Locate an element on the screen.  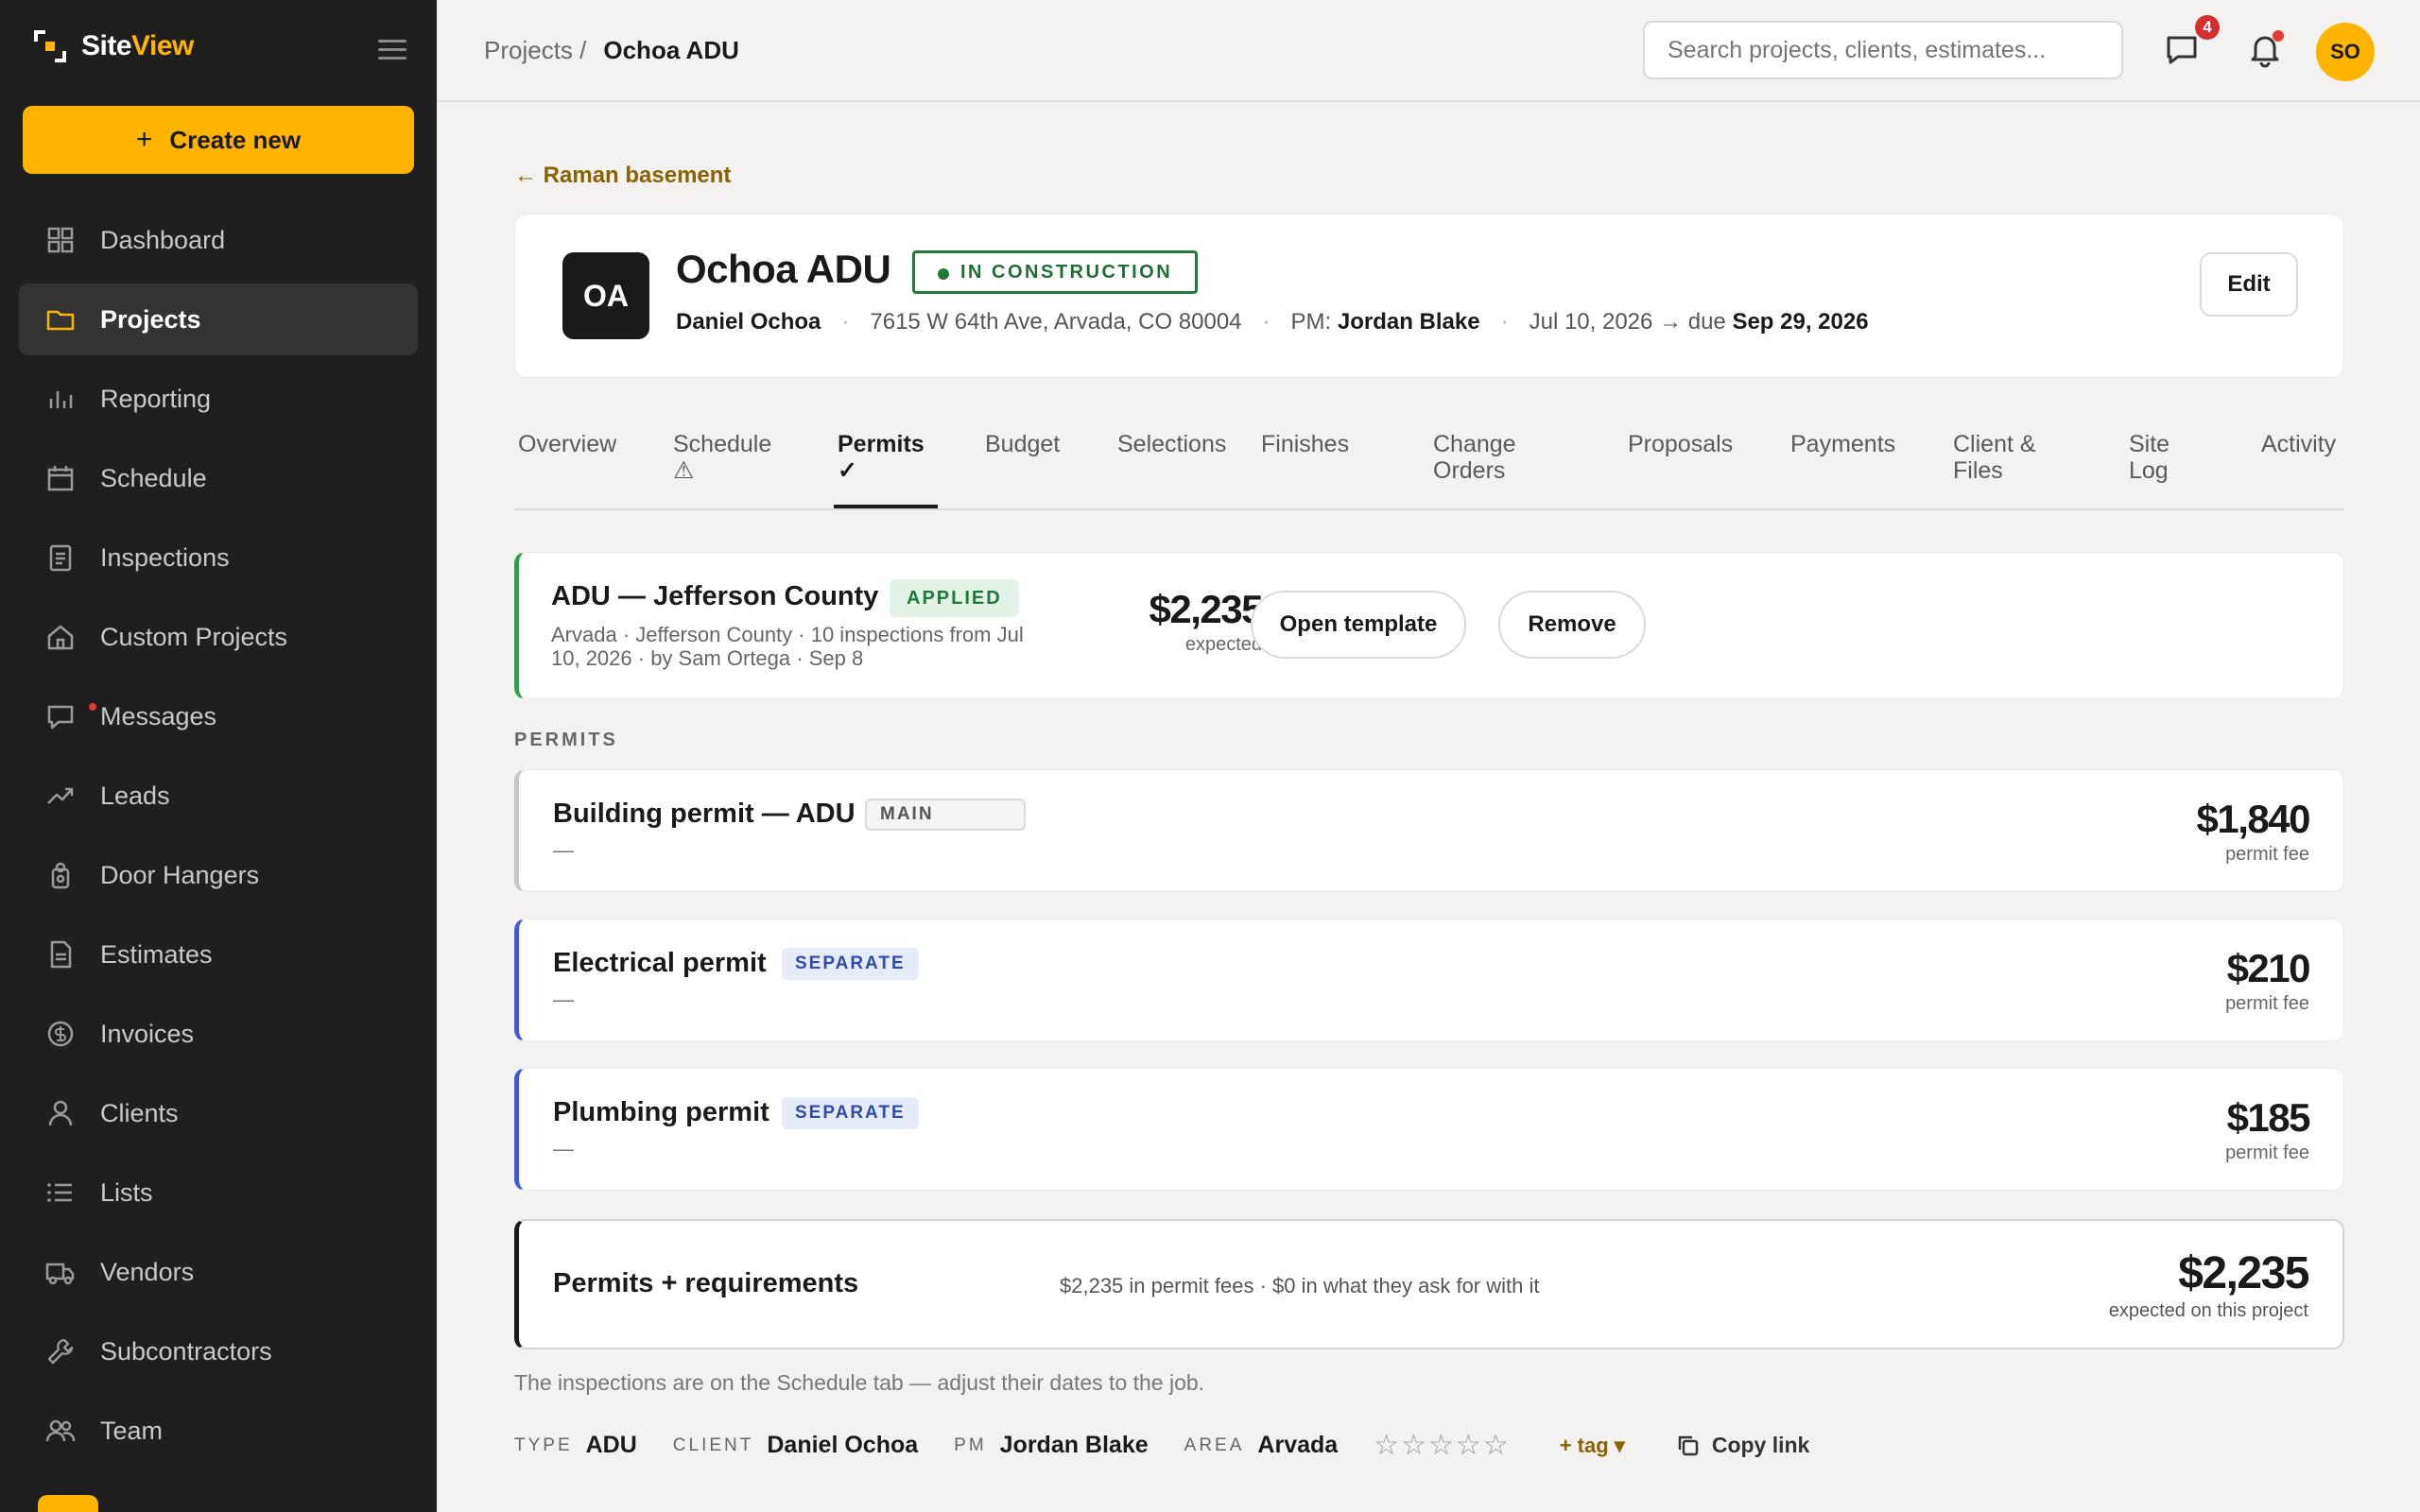
sidebar-item-leads: Leads is located at coordinates (218, 796).